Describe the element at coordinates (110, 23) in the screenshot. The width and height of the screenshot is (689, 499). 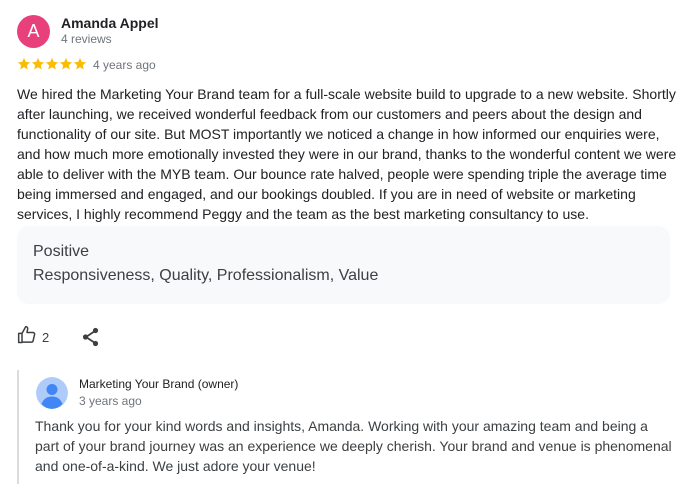
I see `author-name: Amanda Appel` at that location.